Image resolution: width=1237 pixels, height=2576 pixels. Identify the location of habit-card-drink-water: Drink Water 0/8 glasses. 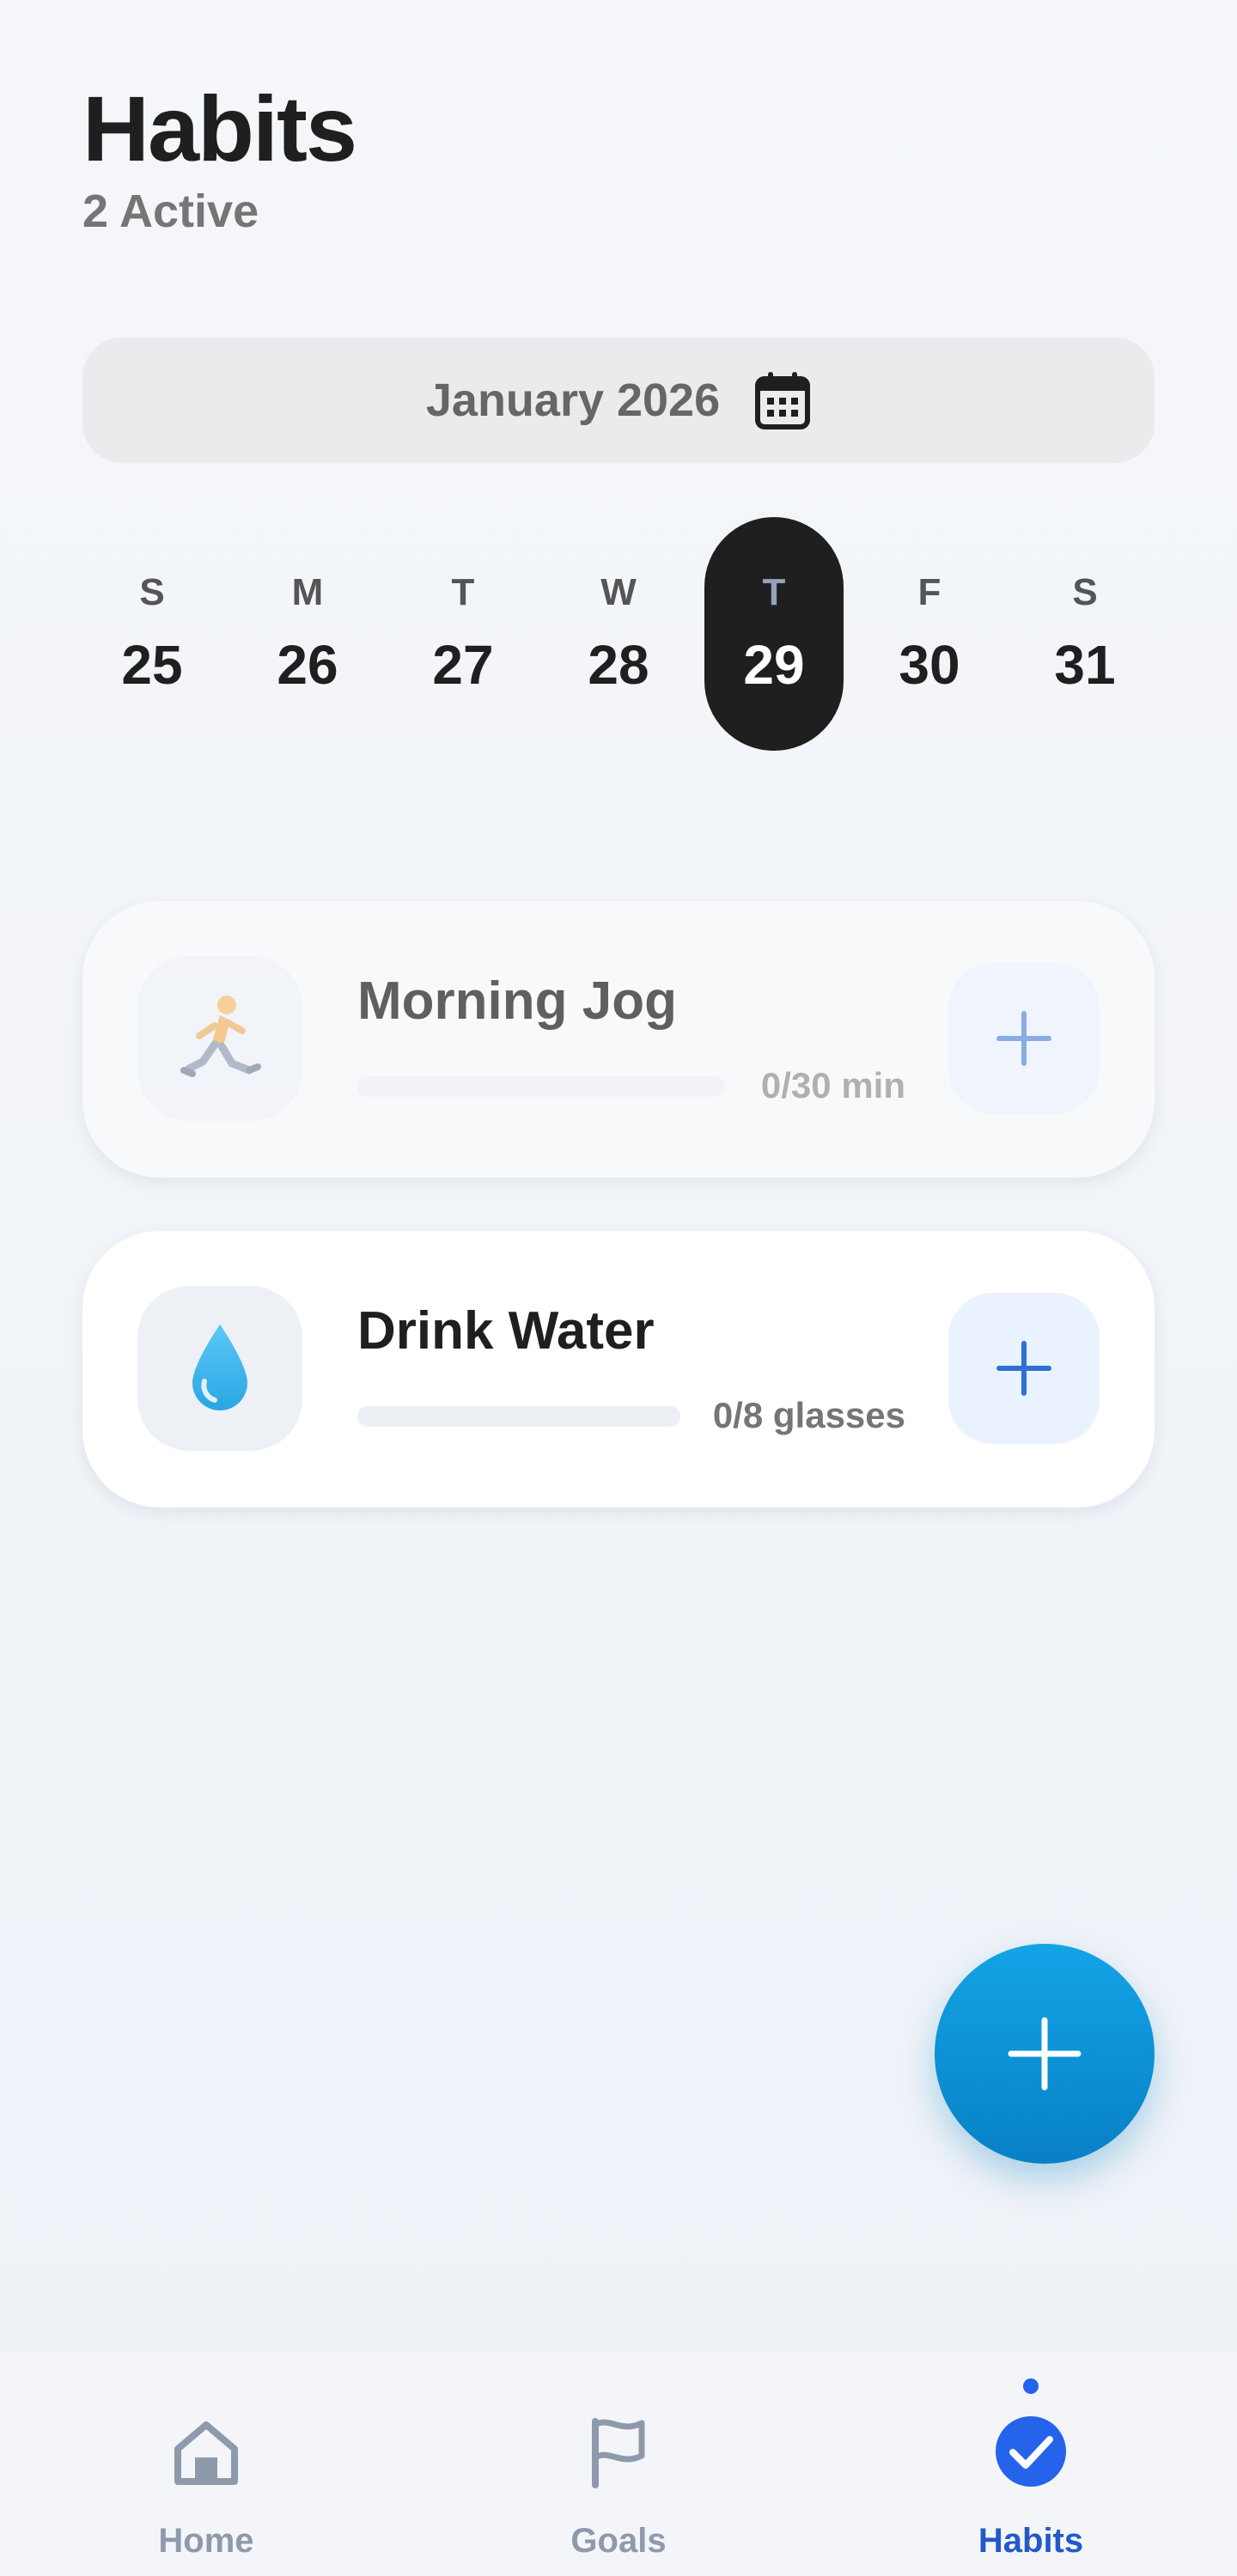
(618, 1369).